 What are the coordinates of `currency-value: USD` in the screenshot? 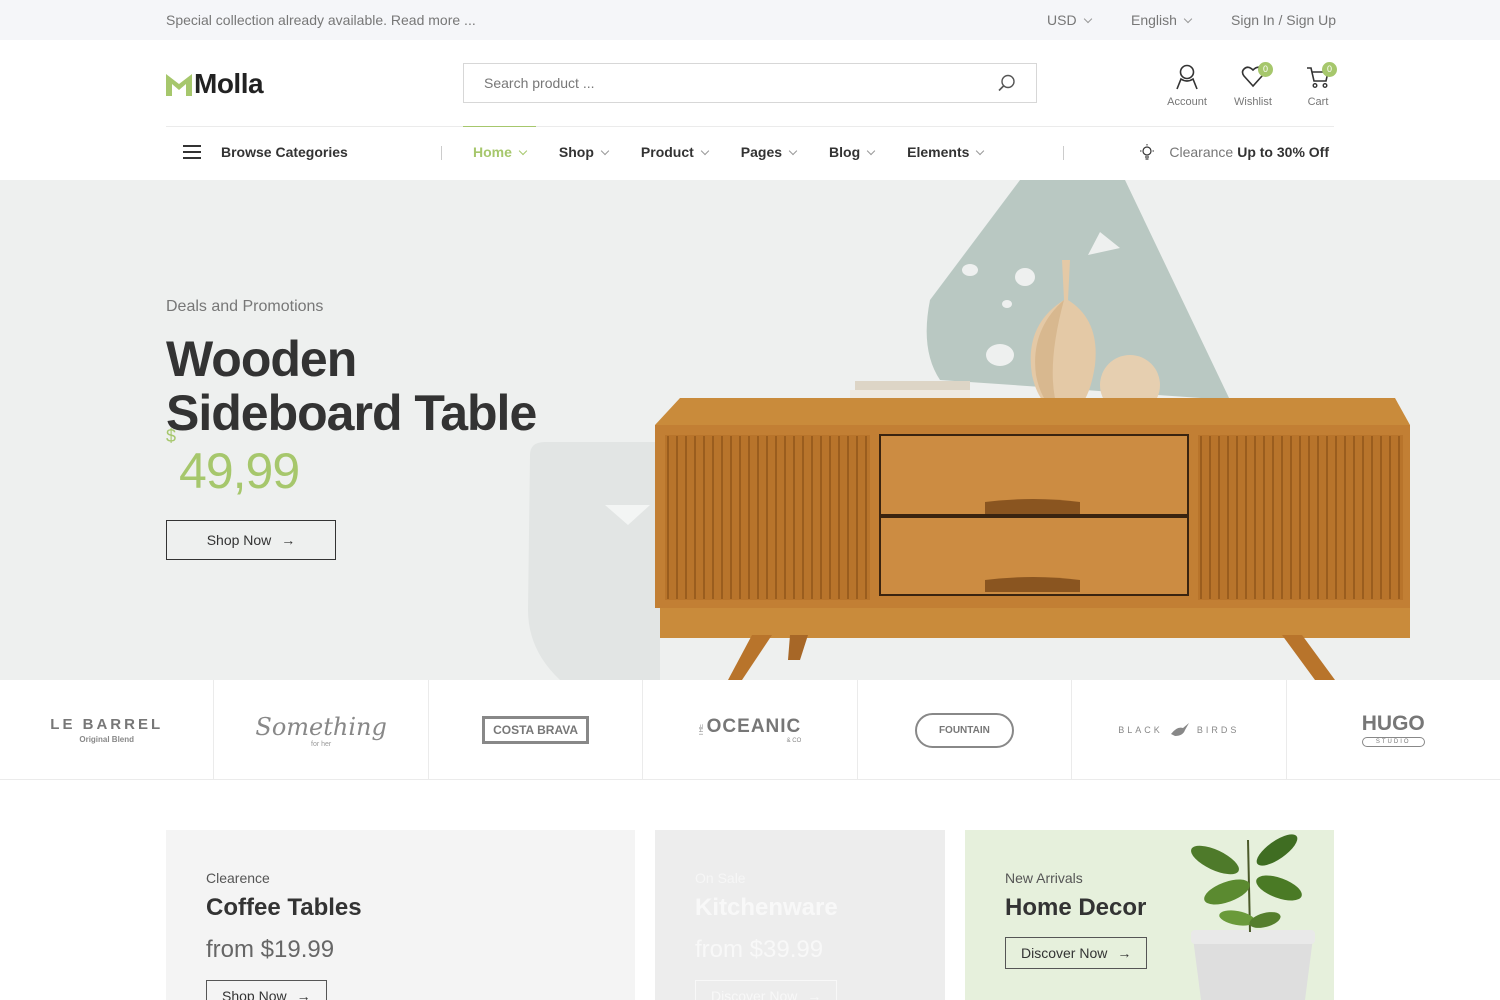 It's located at (1062, 20).